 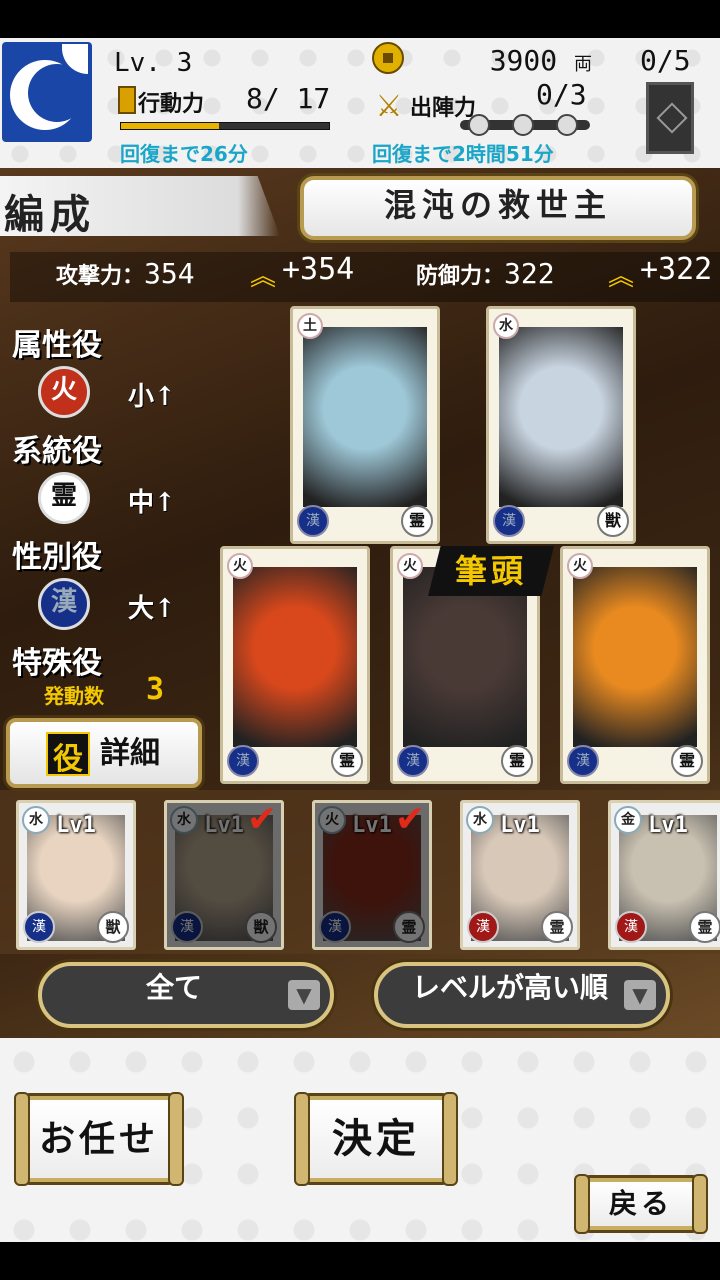 What do you see at coordinates (497, 205) in the screenshot?
I see `deck-name: 混沌の救世主` at bounding box center [497, 205].